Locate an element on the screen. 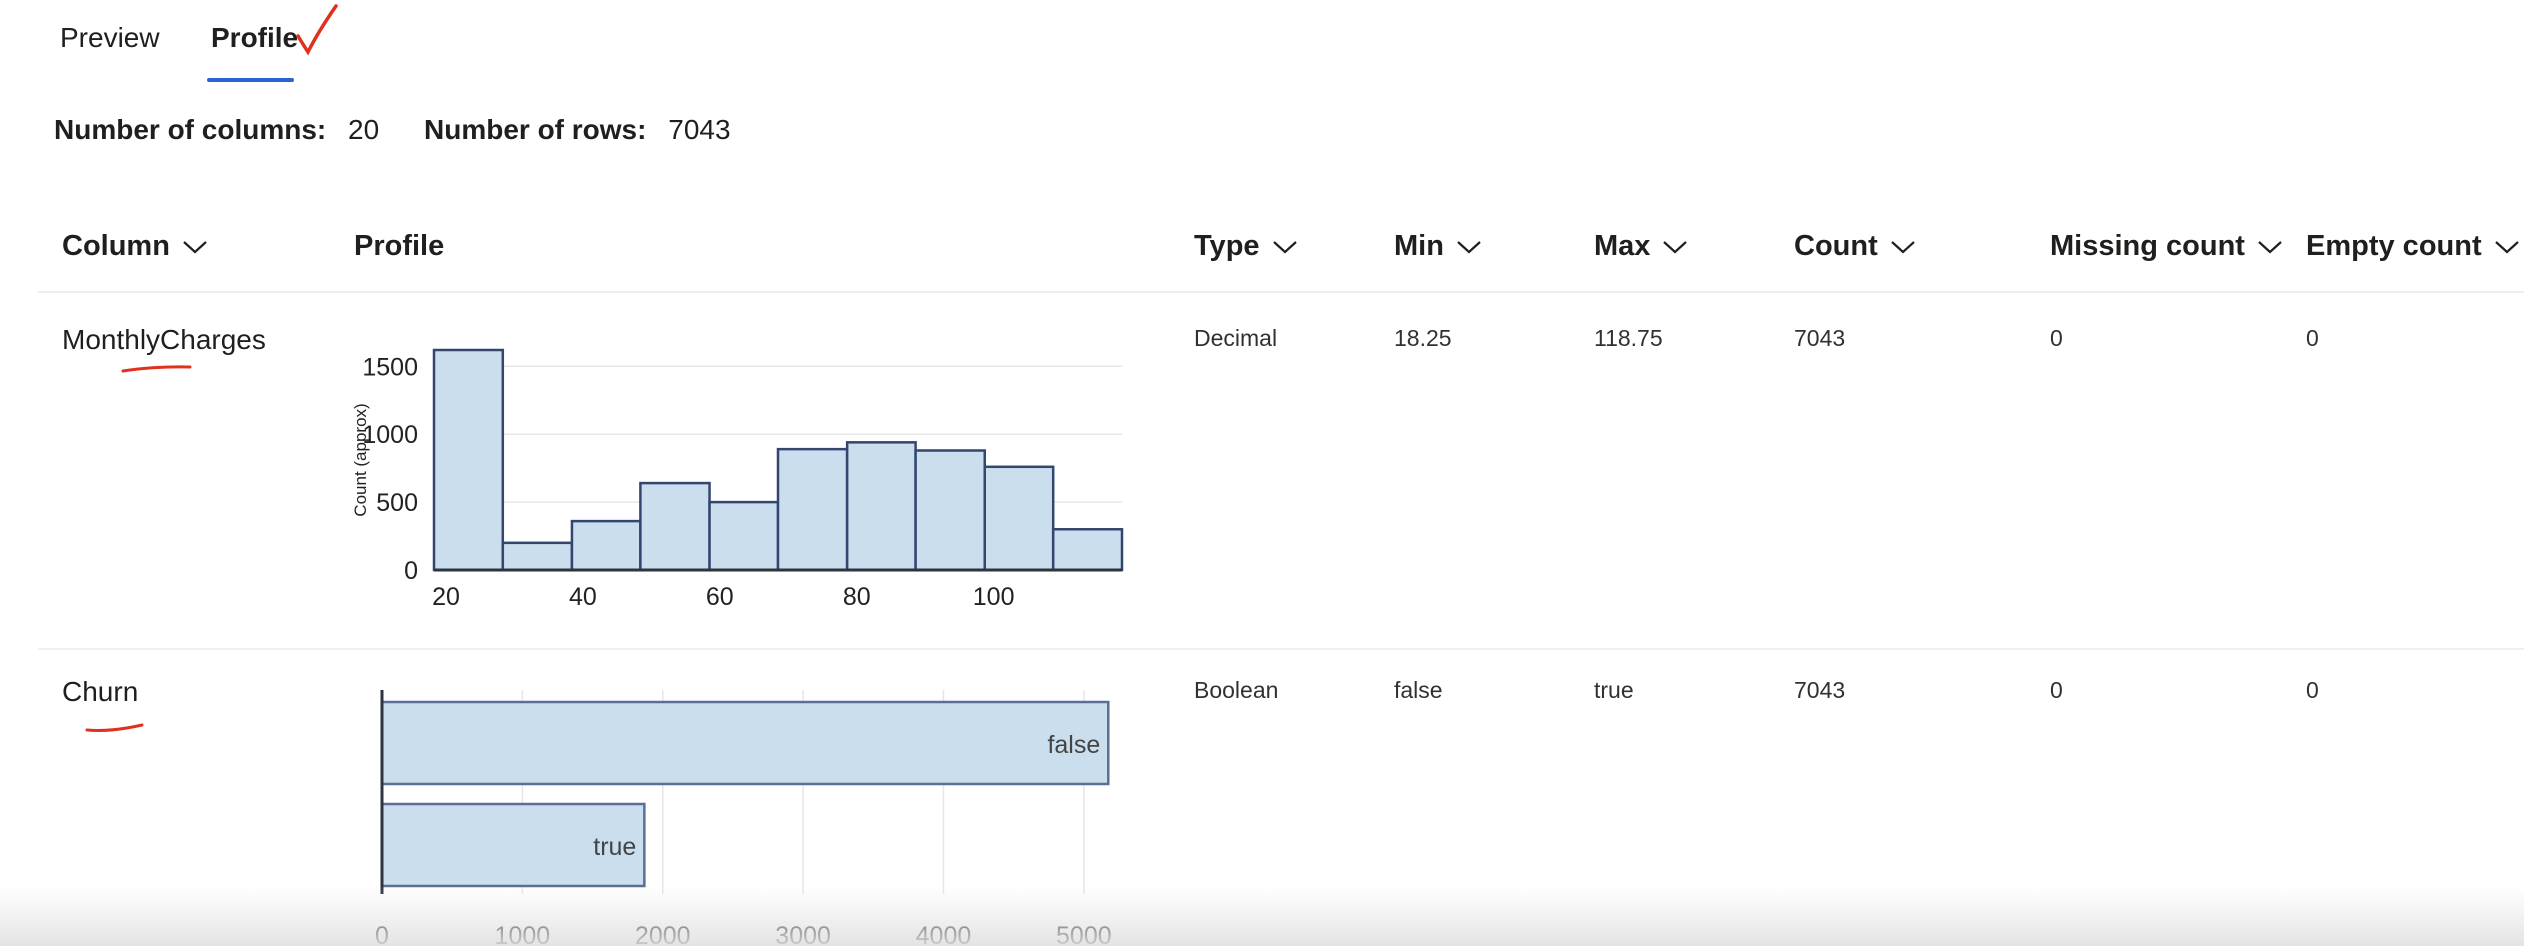  row-min: false is located at coordinates (1418, 690).